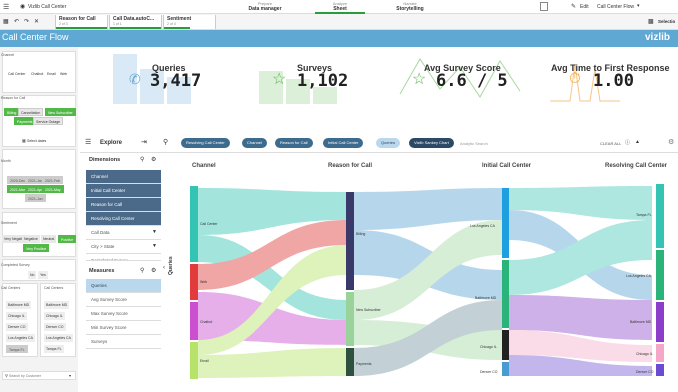 Image resolution: width=678 pixels, height=392 pixels. What do you see at coordinates (660, 322) in the screenshot?
I see `node-baltimore-resolving` at bounding box center [660, 322].